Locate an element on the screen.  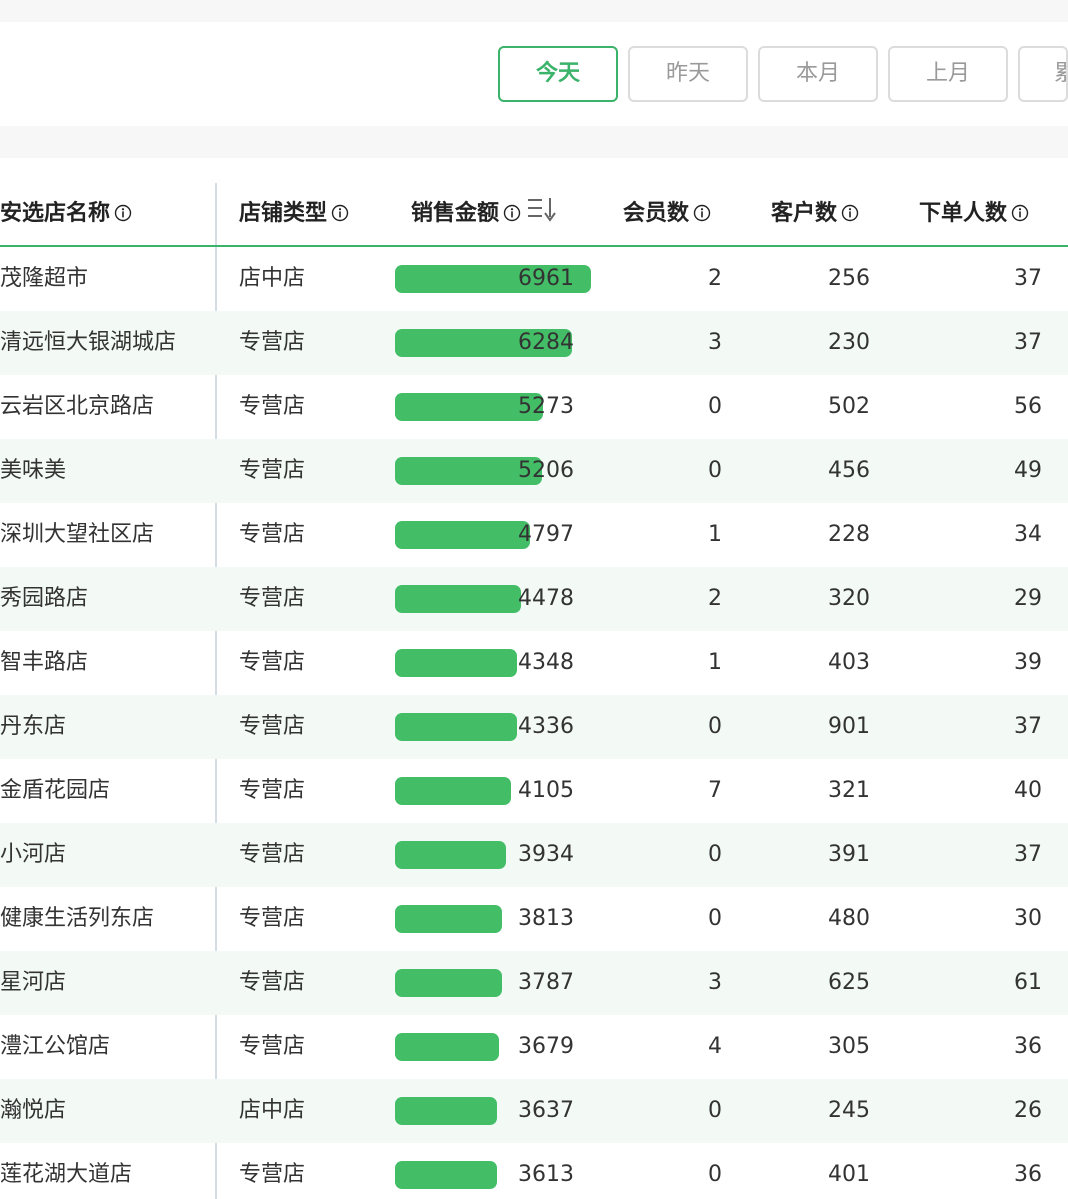
table-row: 金盾花园店 专营店 4105 7 321 40 is located at coordinates (534, 791).